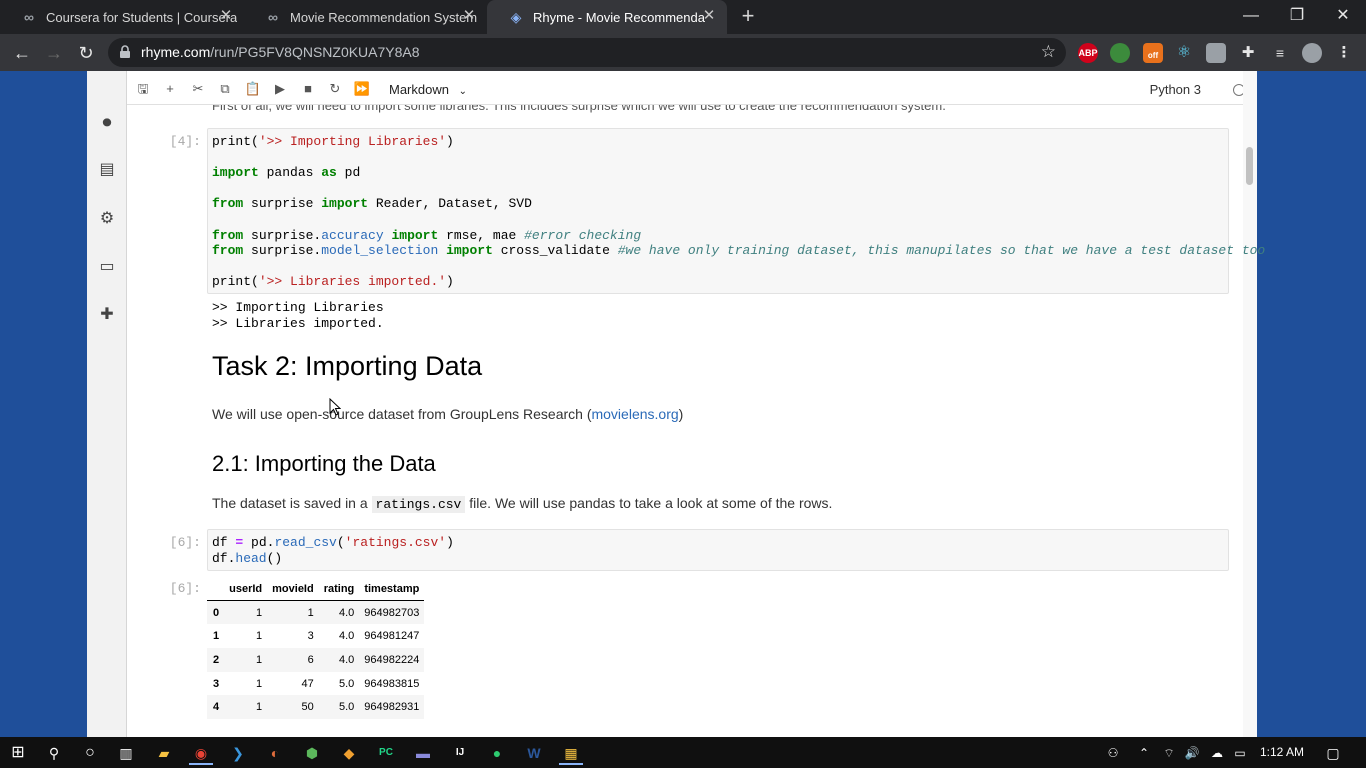 The width and height of the screenshot is (1366, 768). I want to click on table-cell: 964982931, so click(392, 707).